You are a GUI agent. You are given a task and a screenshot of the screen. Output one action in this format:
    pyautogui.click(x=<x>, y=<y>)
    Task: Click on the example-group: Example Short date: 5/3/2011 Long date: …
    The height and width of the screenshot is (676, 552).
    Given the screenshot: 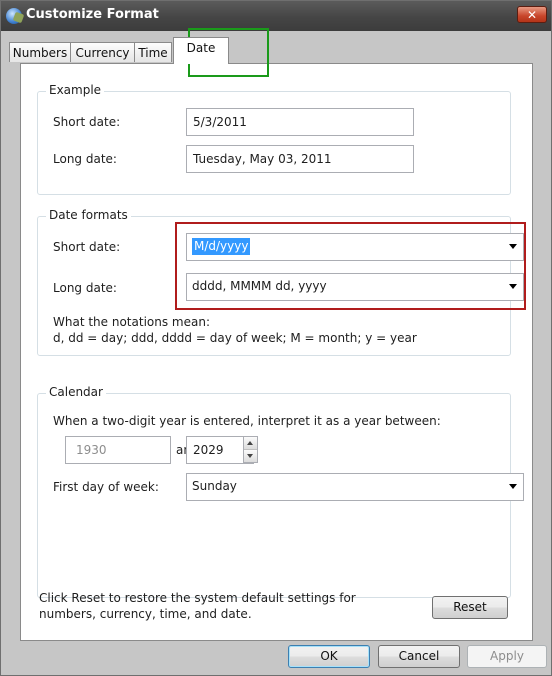 What is the action you would take?
    pyautogui.click(x=274, y=139)
    